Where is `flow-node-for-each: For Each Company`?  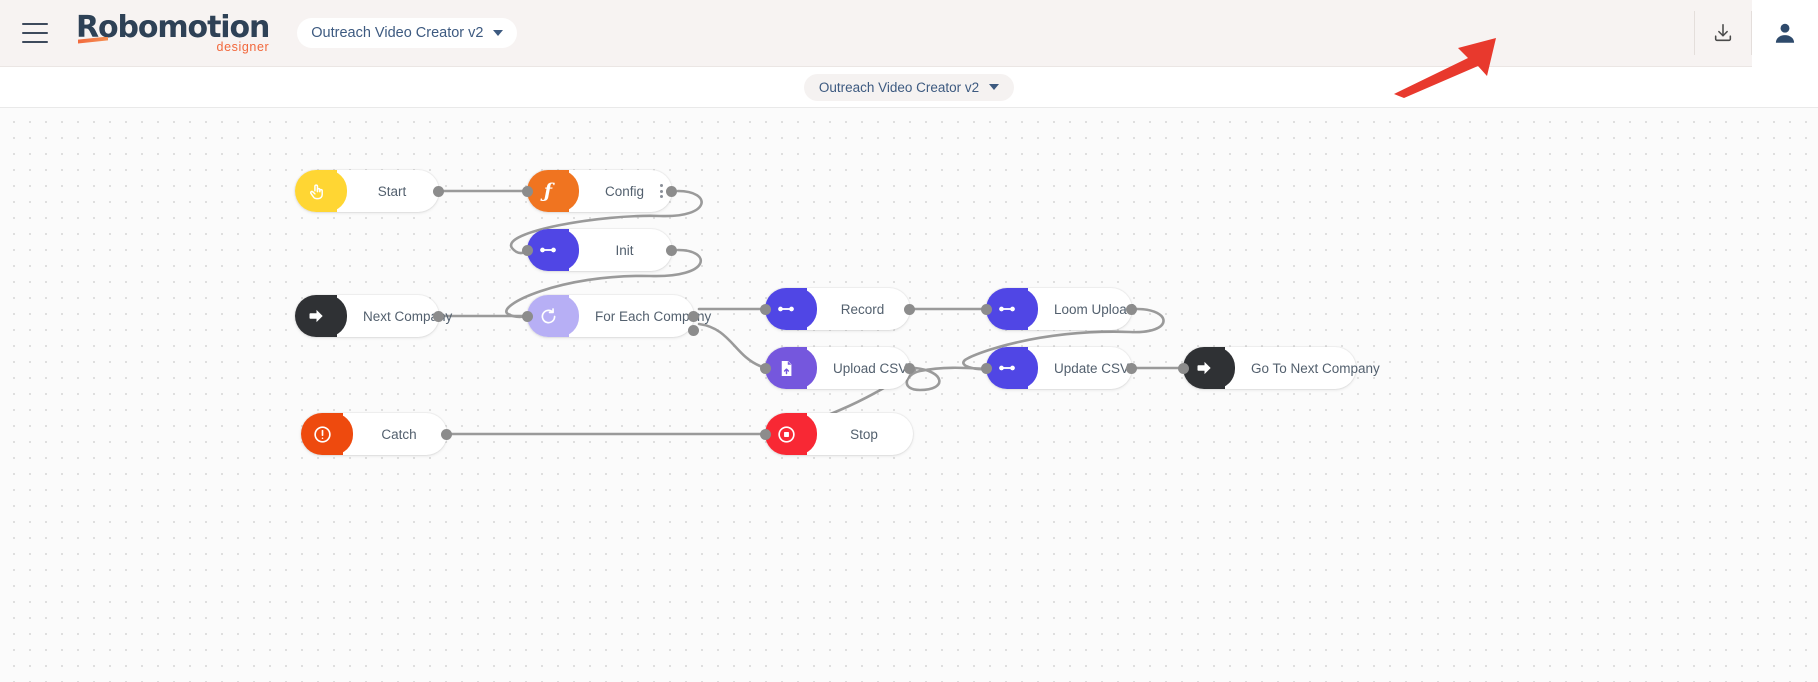
flow-node-for-each: For Each Company is located at coordinates (619, 316).